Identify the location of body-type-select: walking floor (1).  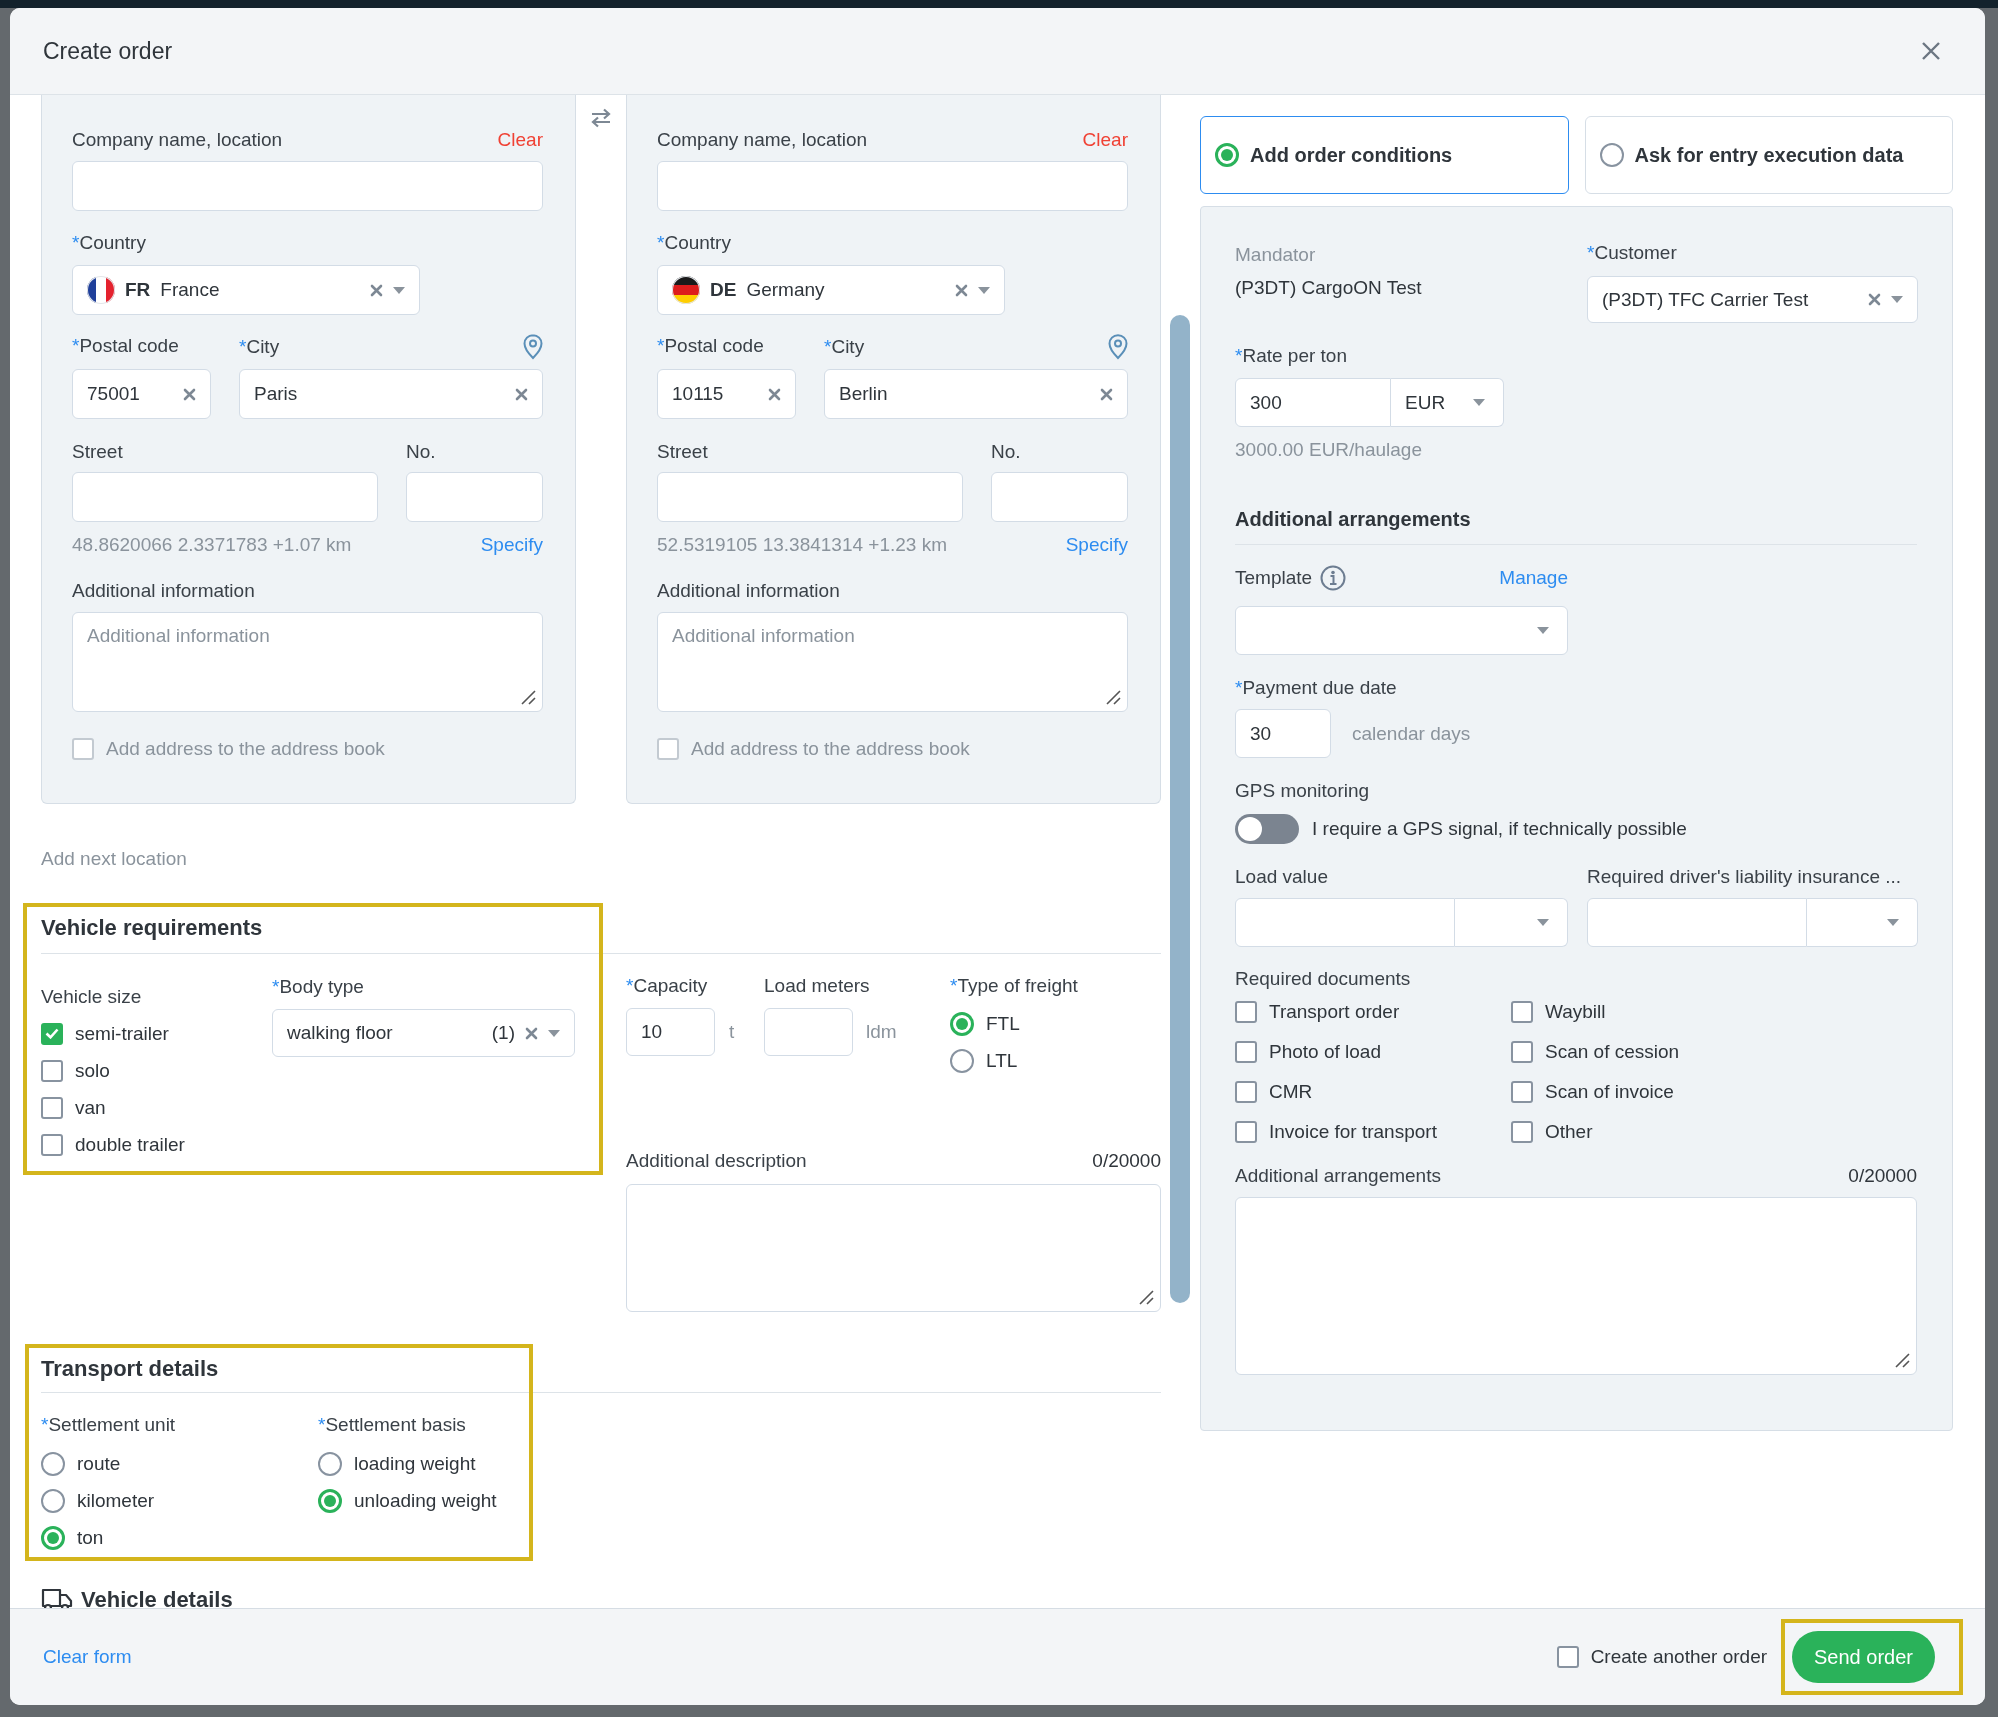
(423, 1033).